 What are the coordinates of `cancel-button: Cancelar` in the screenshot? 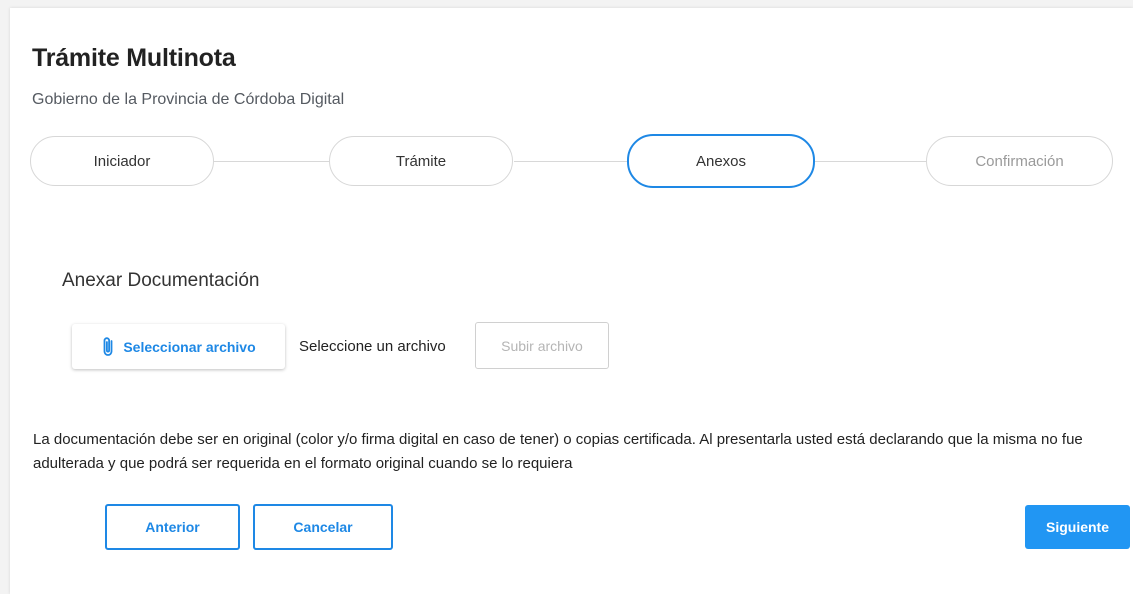 It's located at (323, 527).